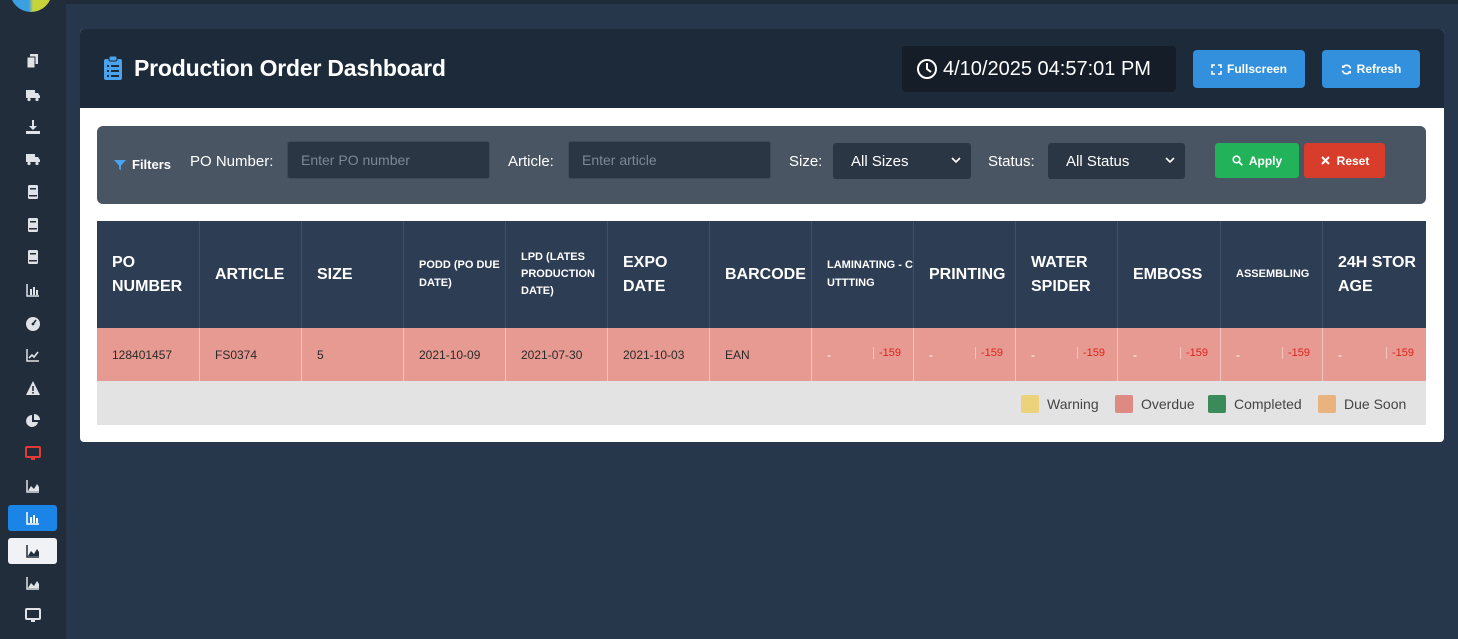 The height and width of the screenshot is (639, 1458). I want to click on col-po-number: PO NUMBER, so click(148, 274).